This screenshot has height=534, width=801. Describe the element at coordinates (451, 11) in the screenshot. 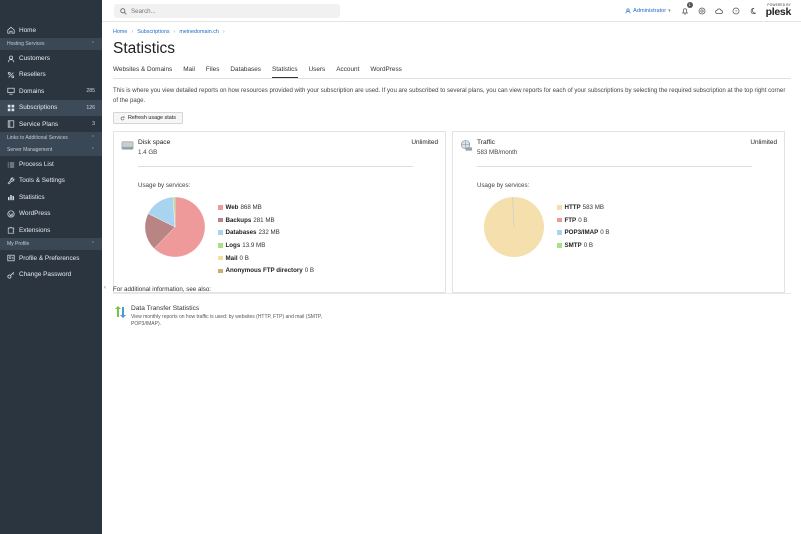

I see `top-header: Administrator ▾ 1 ? POWERED BY plesk` at that location.